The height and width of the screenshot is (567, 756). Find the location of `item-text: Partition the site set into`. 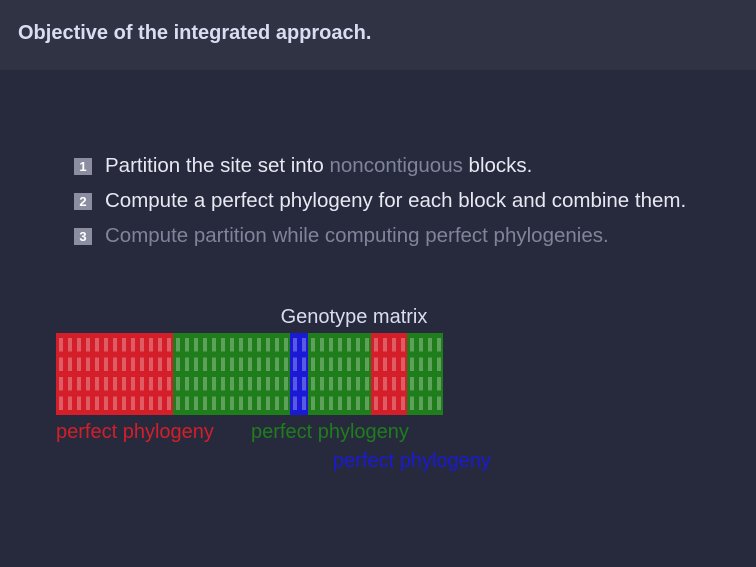

item-text: Partition the site set into is located at coordinates (217, 165).